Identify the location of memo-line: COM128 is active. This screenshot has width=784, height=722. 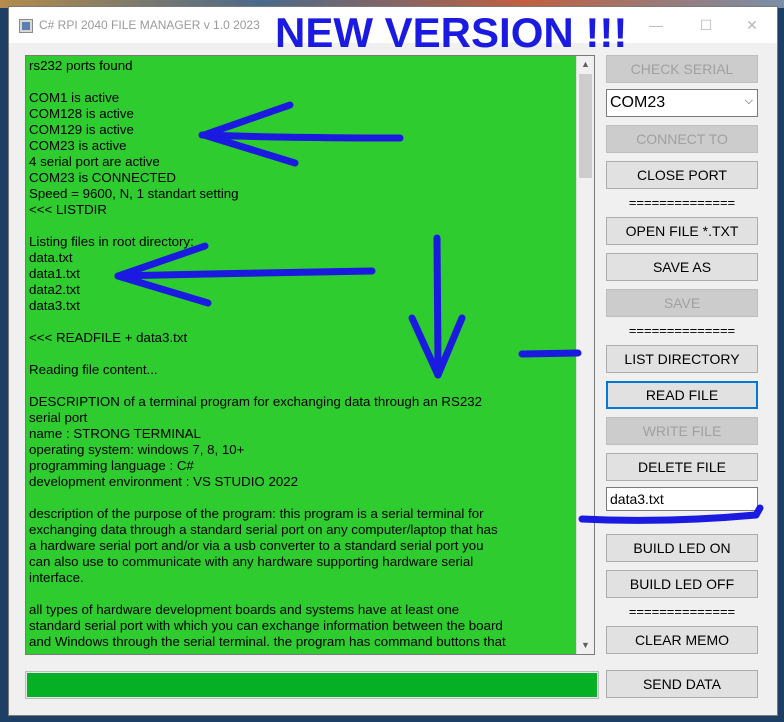
(81, 113).